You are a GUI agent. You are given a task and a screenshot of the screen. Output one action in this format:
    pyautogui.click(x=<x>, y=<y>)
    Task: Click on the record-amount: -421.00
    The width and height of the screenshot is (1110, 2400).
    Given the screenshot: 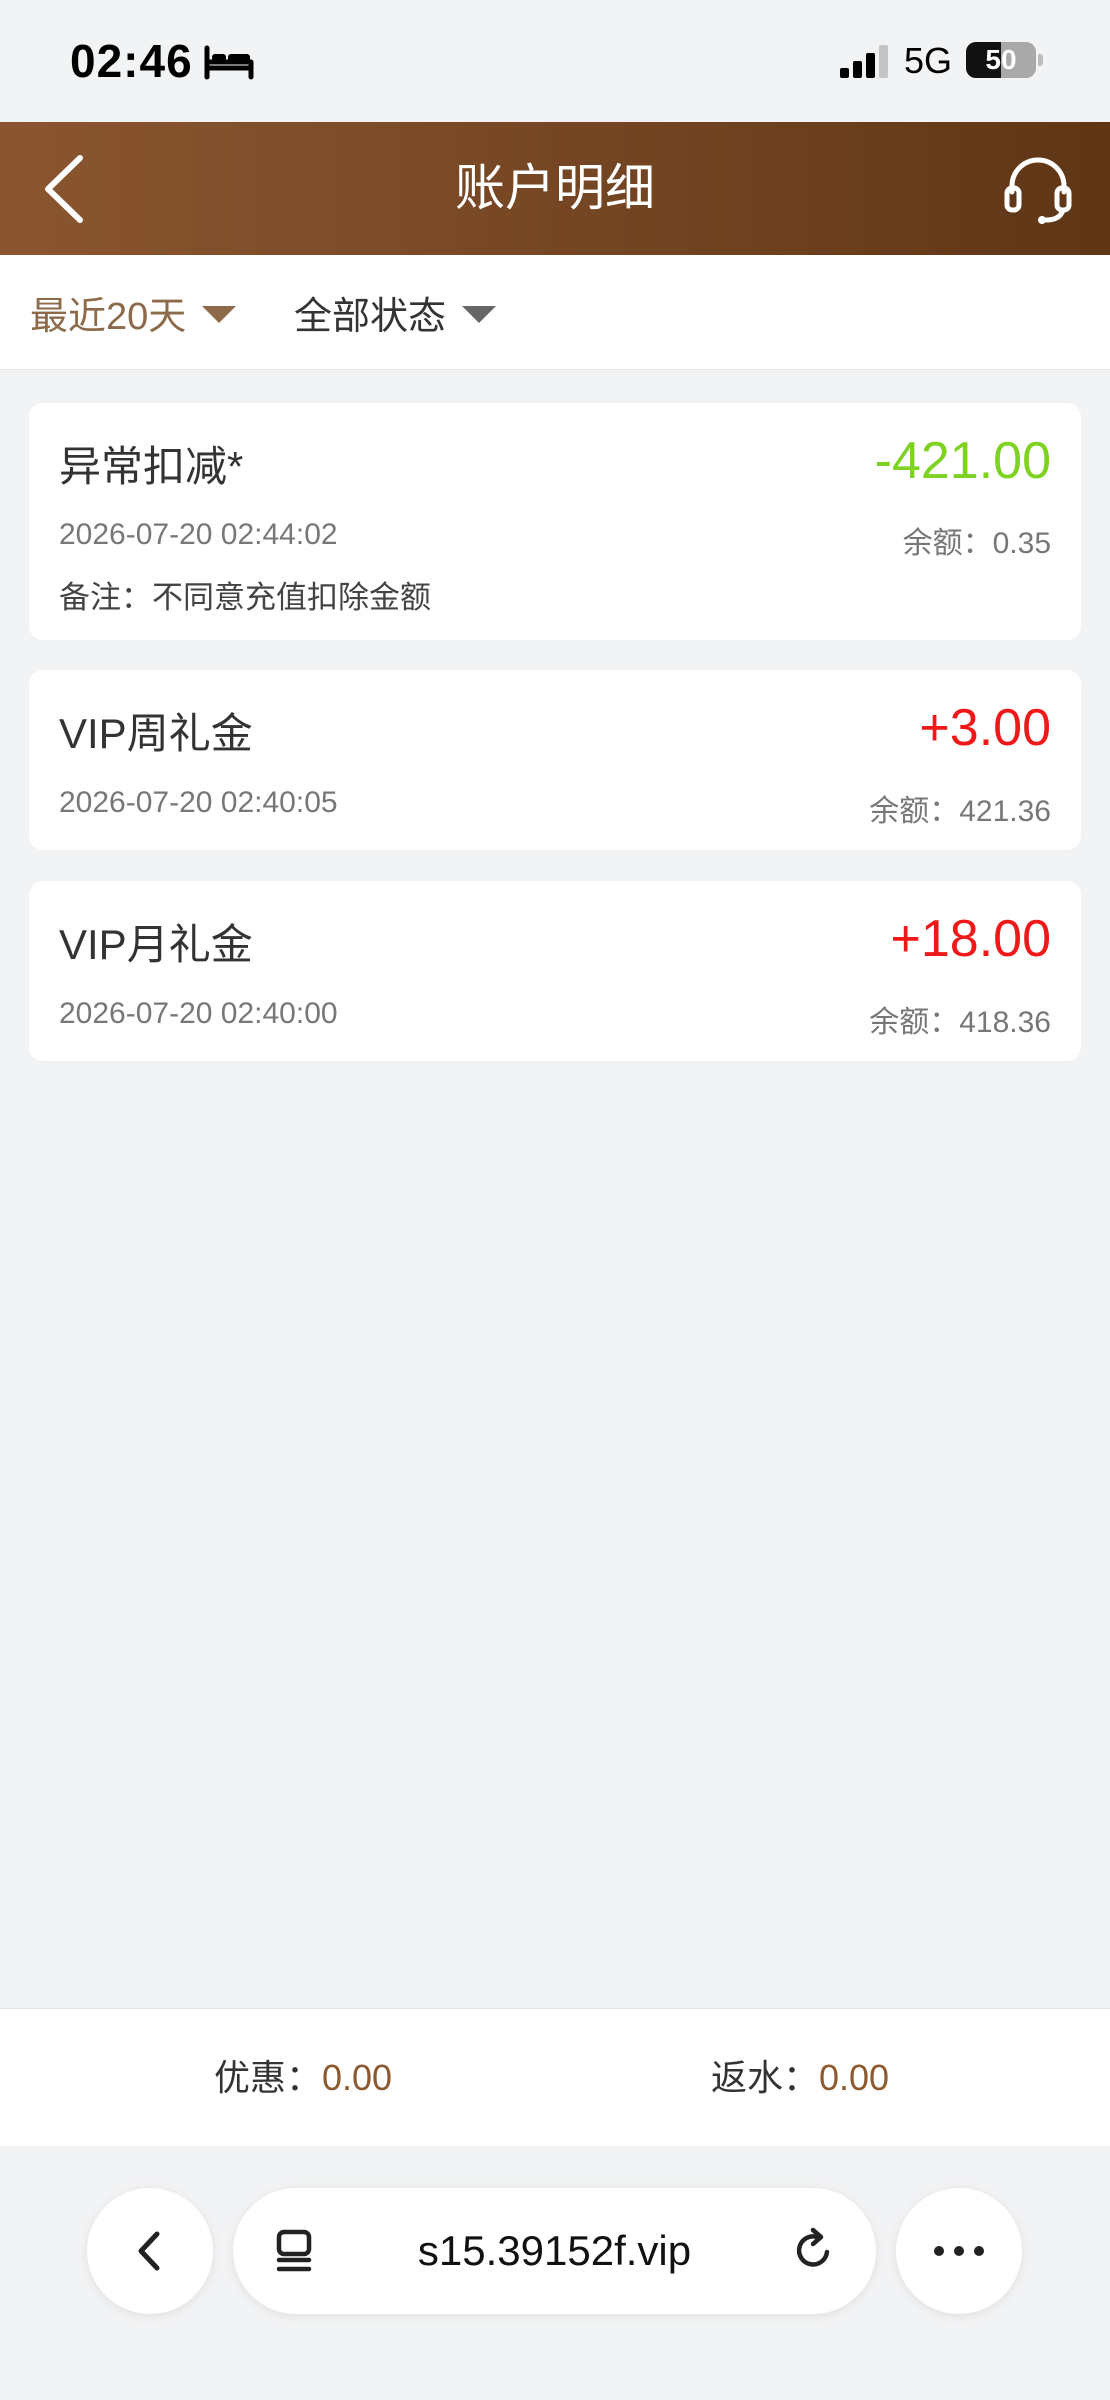 What is the action you would take?
    pyautogui.click(x=962, y=461)
    